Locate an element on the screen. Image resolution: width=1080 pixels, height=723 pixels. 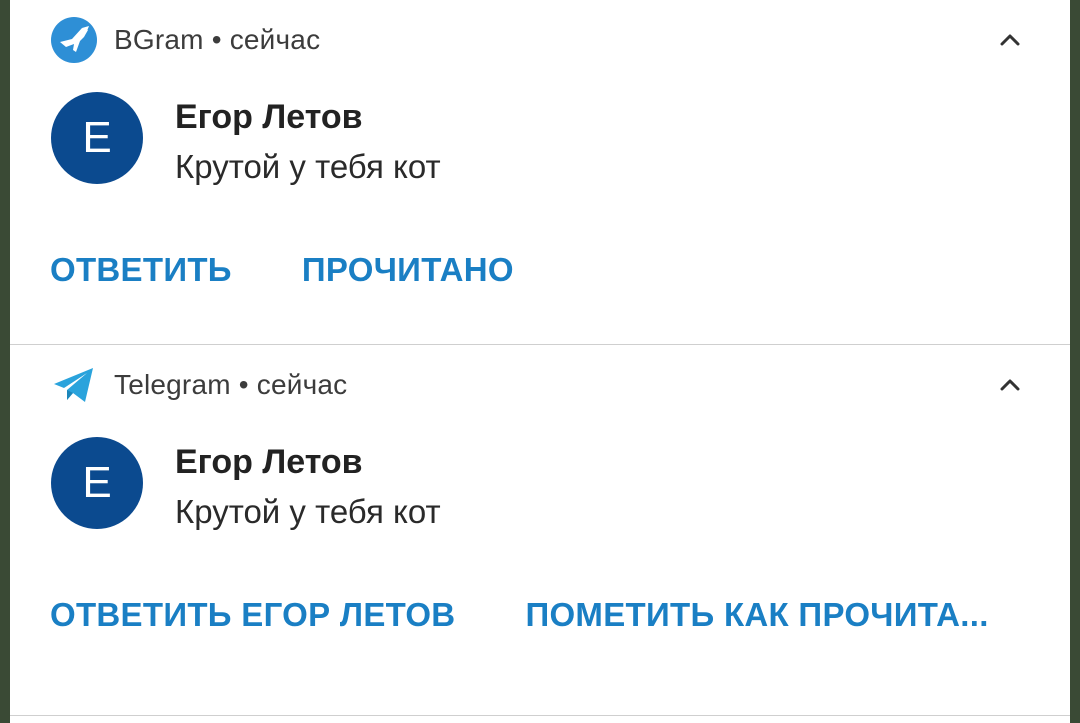
telegram-paper-plane-icon is located at coordinates (74, 385).